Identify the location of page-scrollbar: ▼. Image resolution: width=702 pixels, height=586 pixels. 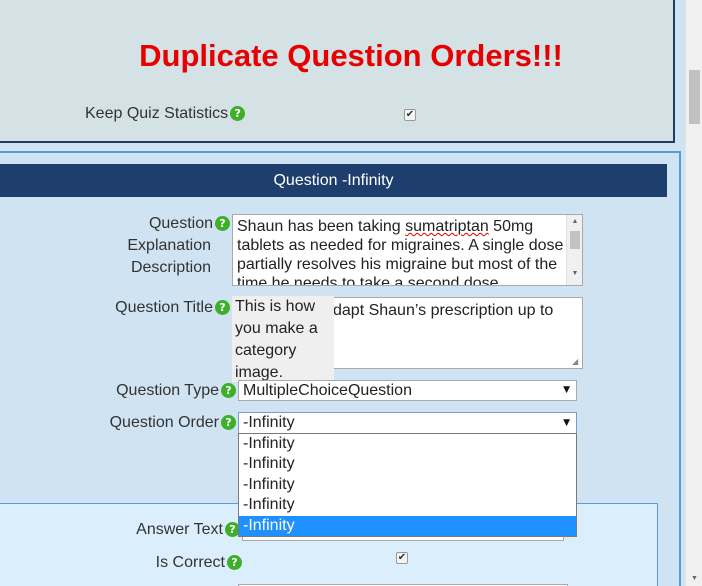
(693, 293).